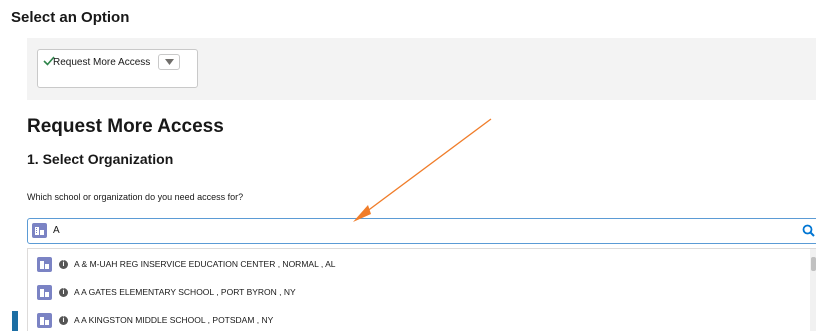  I want to click on selected-option-label: Request More Access, so click(102, 62).